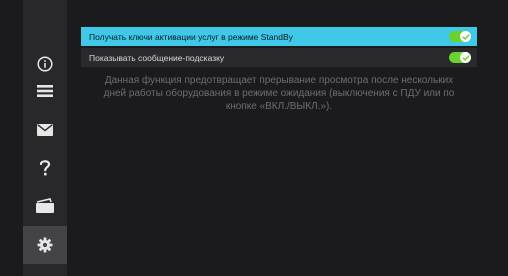 The height and width of the screenshot is (276, 508). Describe the element at coordinates (157, 57) in the screenshot. I see `option-label: Показывать сообщение-подсказку` at that location.